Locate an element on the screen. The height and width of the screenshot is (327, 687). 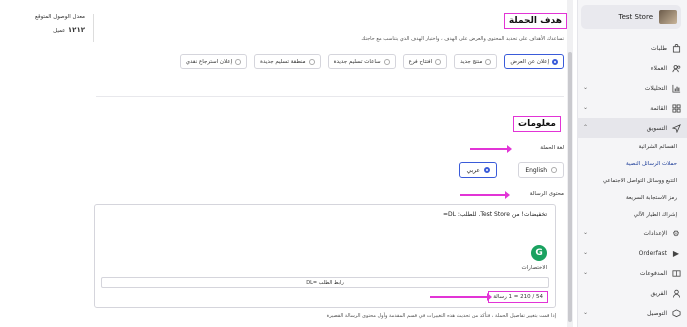
store-name: Test Store is located at coordinates (635, 17).